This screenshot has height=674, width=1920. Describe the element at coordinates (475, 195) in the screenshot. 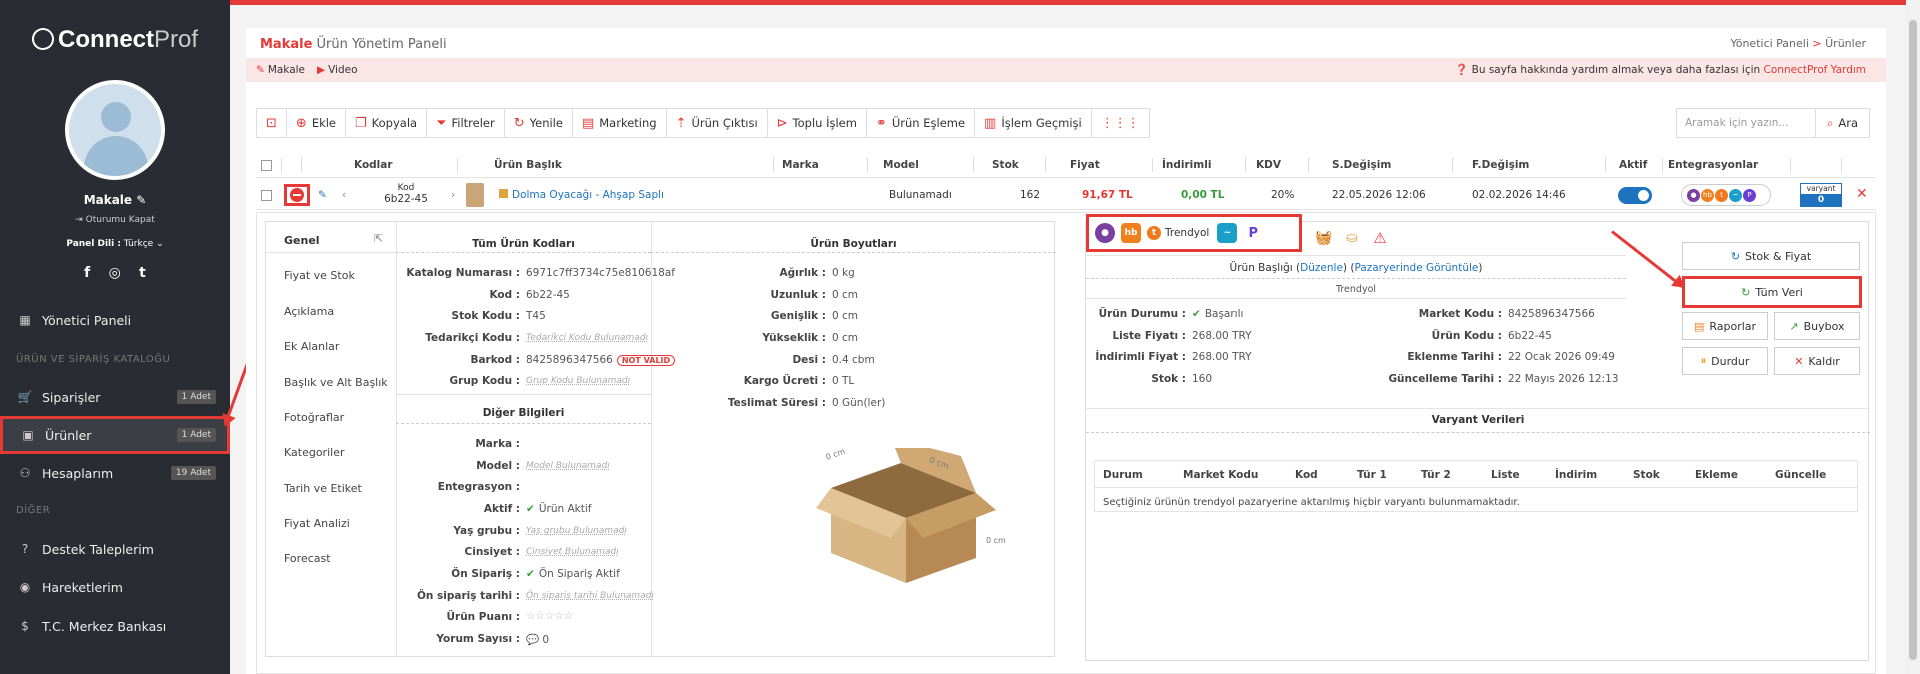

I see `product-thumbnail` at that location.